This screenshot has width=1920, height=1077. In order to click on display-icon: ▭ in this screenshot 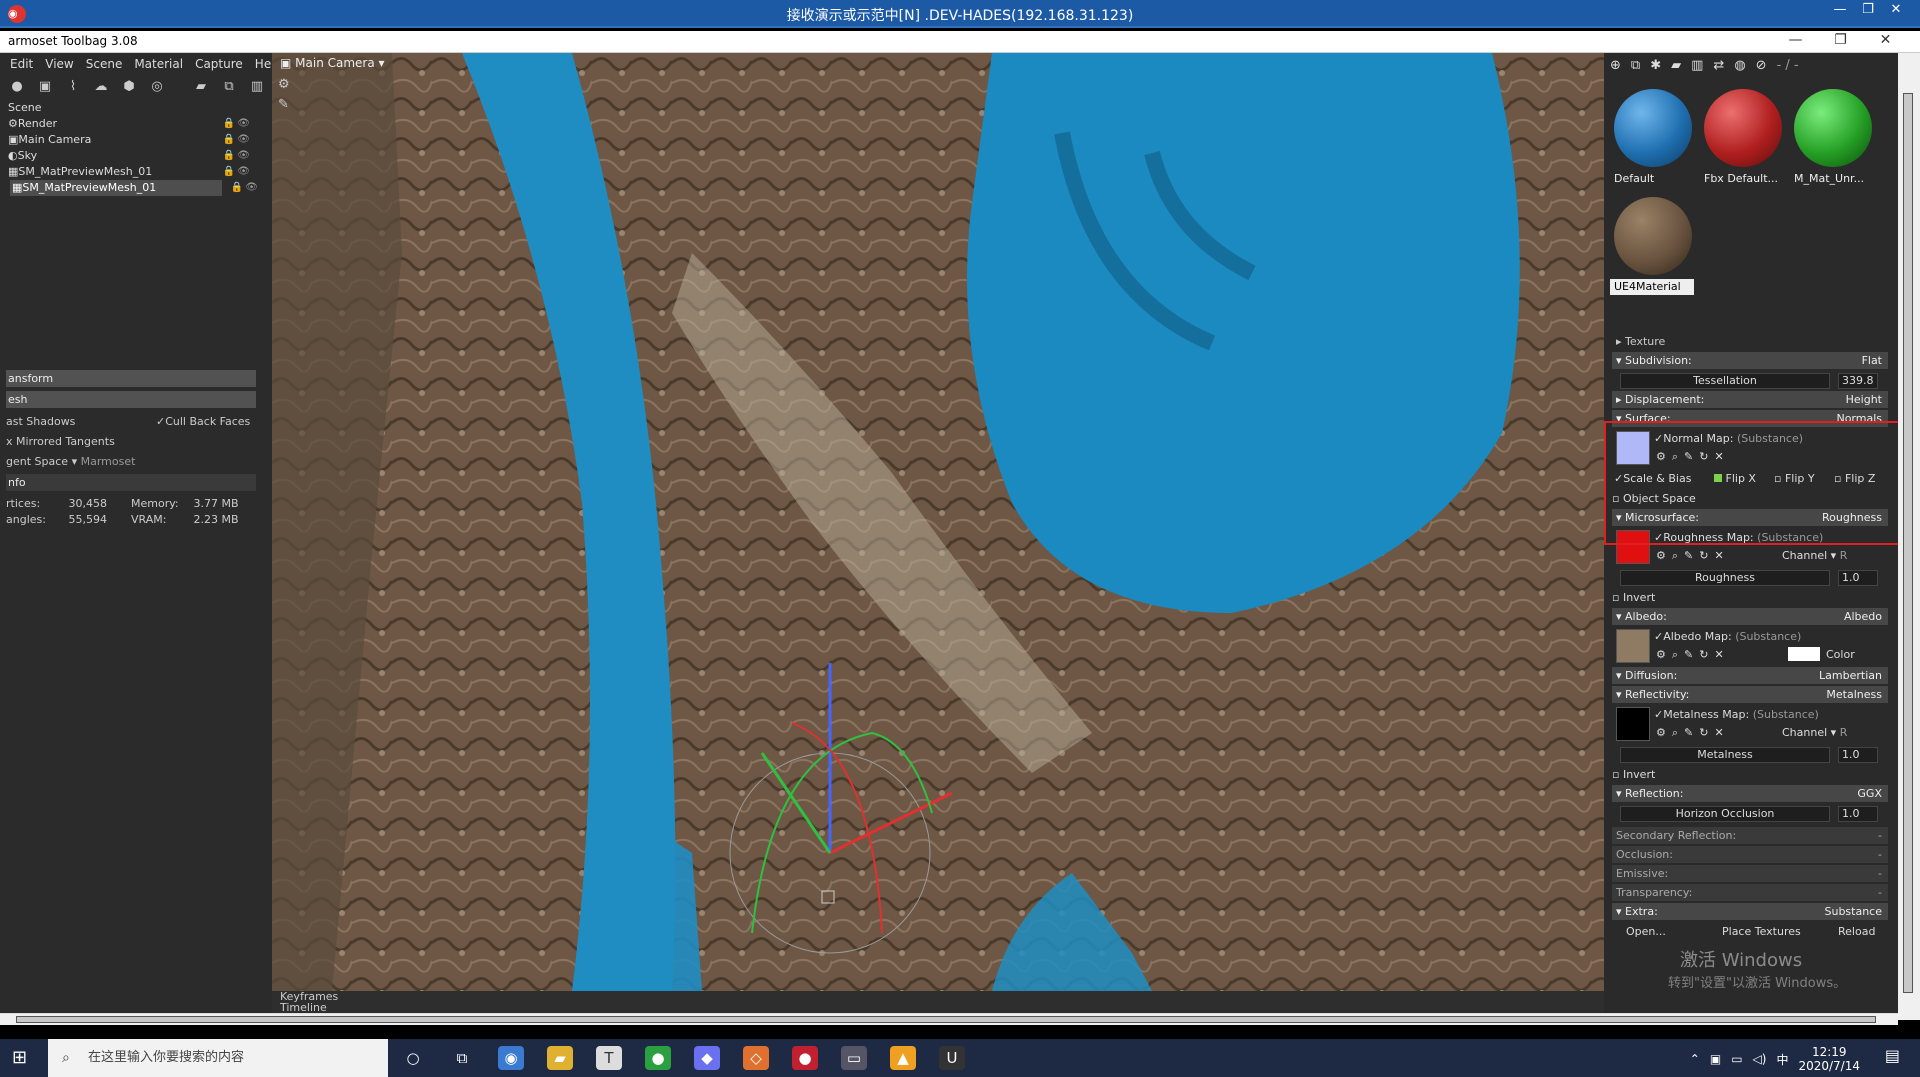, I will do `click(1736, 1059)`.